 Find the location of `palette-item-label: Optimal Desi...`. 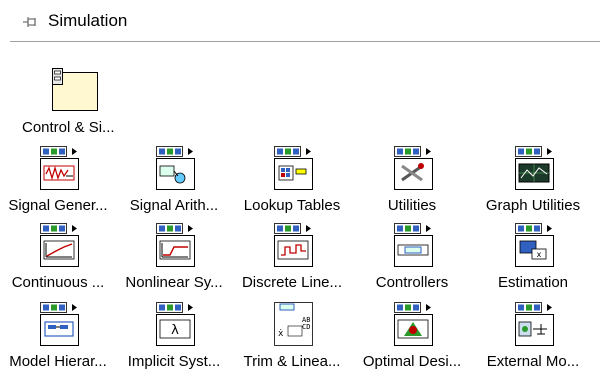

palette-item-label: Optimal Desi... is located at coordinates (412, 361).